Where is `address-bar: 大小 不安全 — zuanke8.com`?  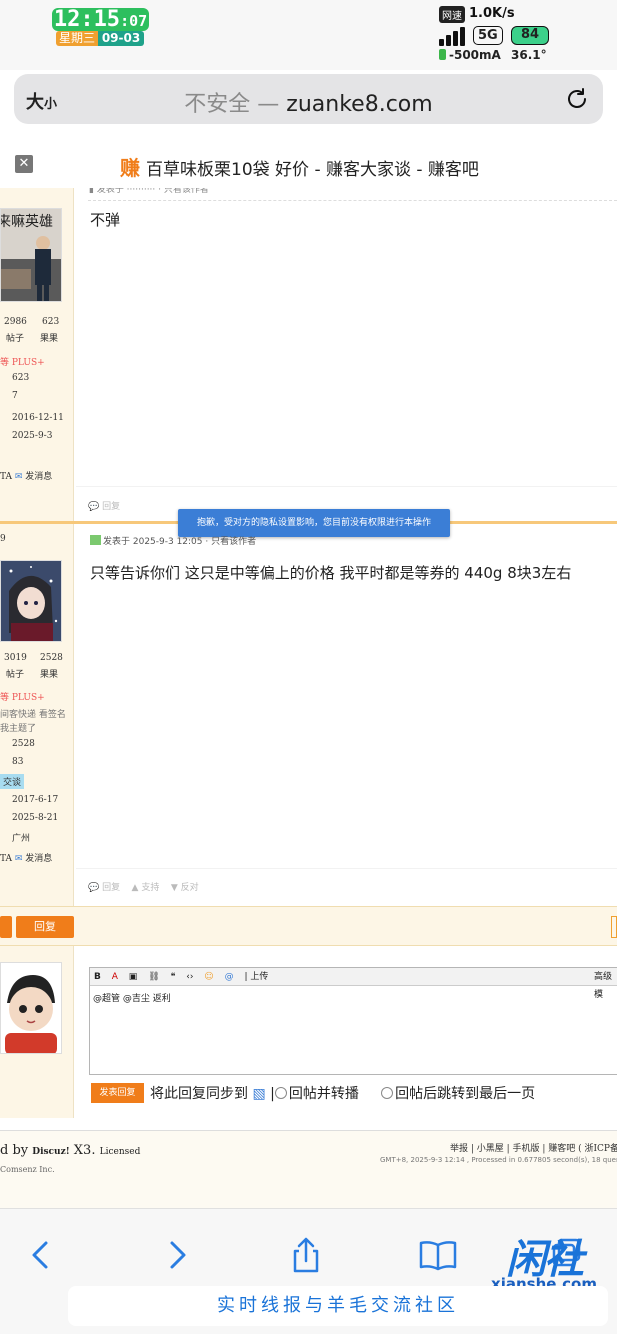
address-bar: 大小 不安全 — zuanke8.com is located at coordinates (308, 99).